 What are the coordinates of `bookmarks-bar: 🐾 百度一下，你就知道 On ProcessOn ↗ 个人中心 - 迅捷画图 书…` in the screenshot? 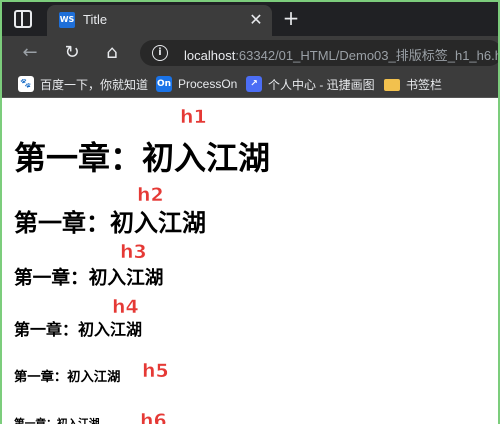 It's located at (250, 84).